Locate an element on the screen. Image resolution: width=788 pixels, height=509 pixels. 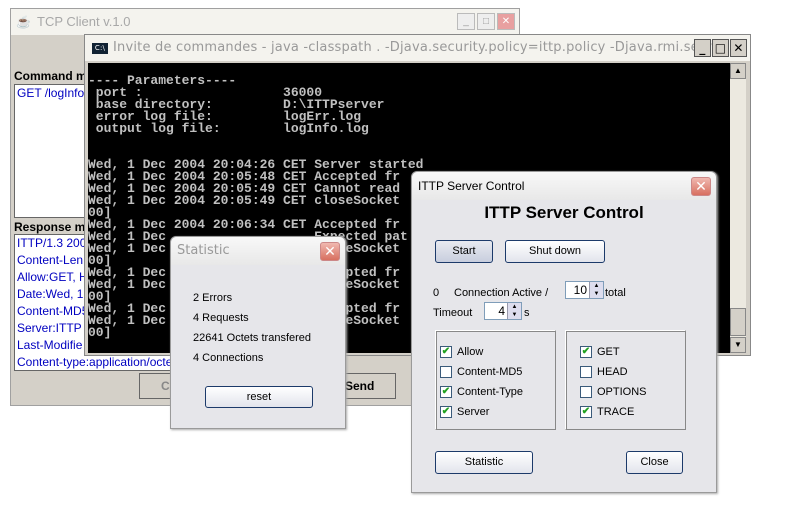
statistic-titlebar: Statistic ✕ is located at coordinates (258, 251).